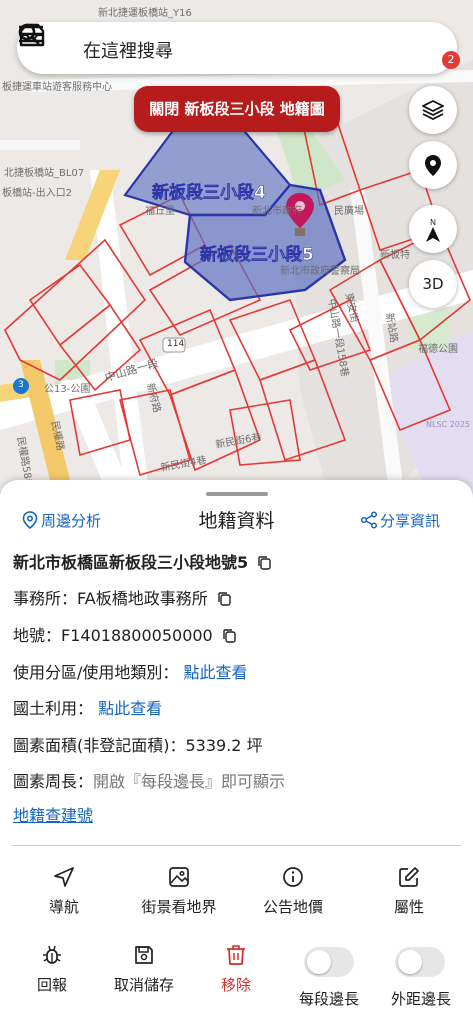  I want to click on road-number: 114, so click(176, 344).